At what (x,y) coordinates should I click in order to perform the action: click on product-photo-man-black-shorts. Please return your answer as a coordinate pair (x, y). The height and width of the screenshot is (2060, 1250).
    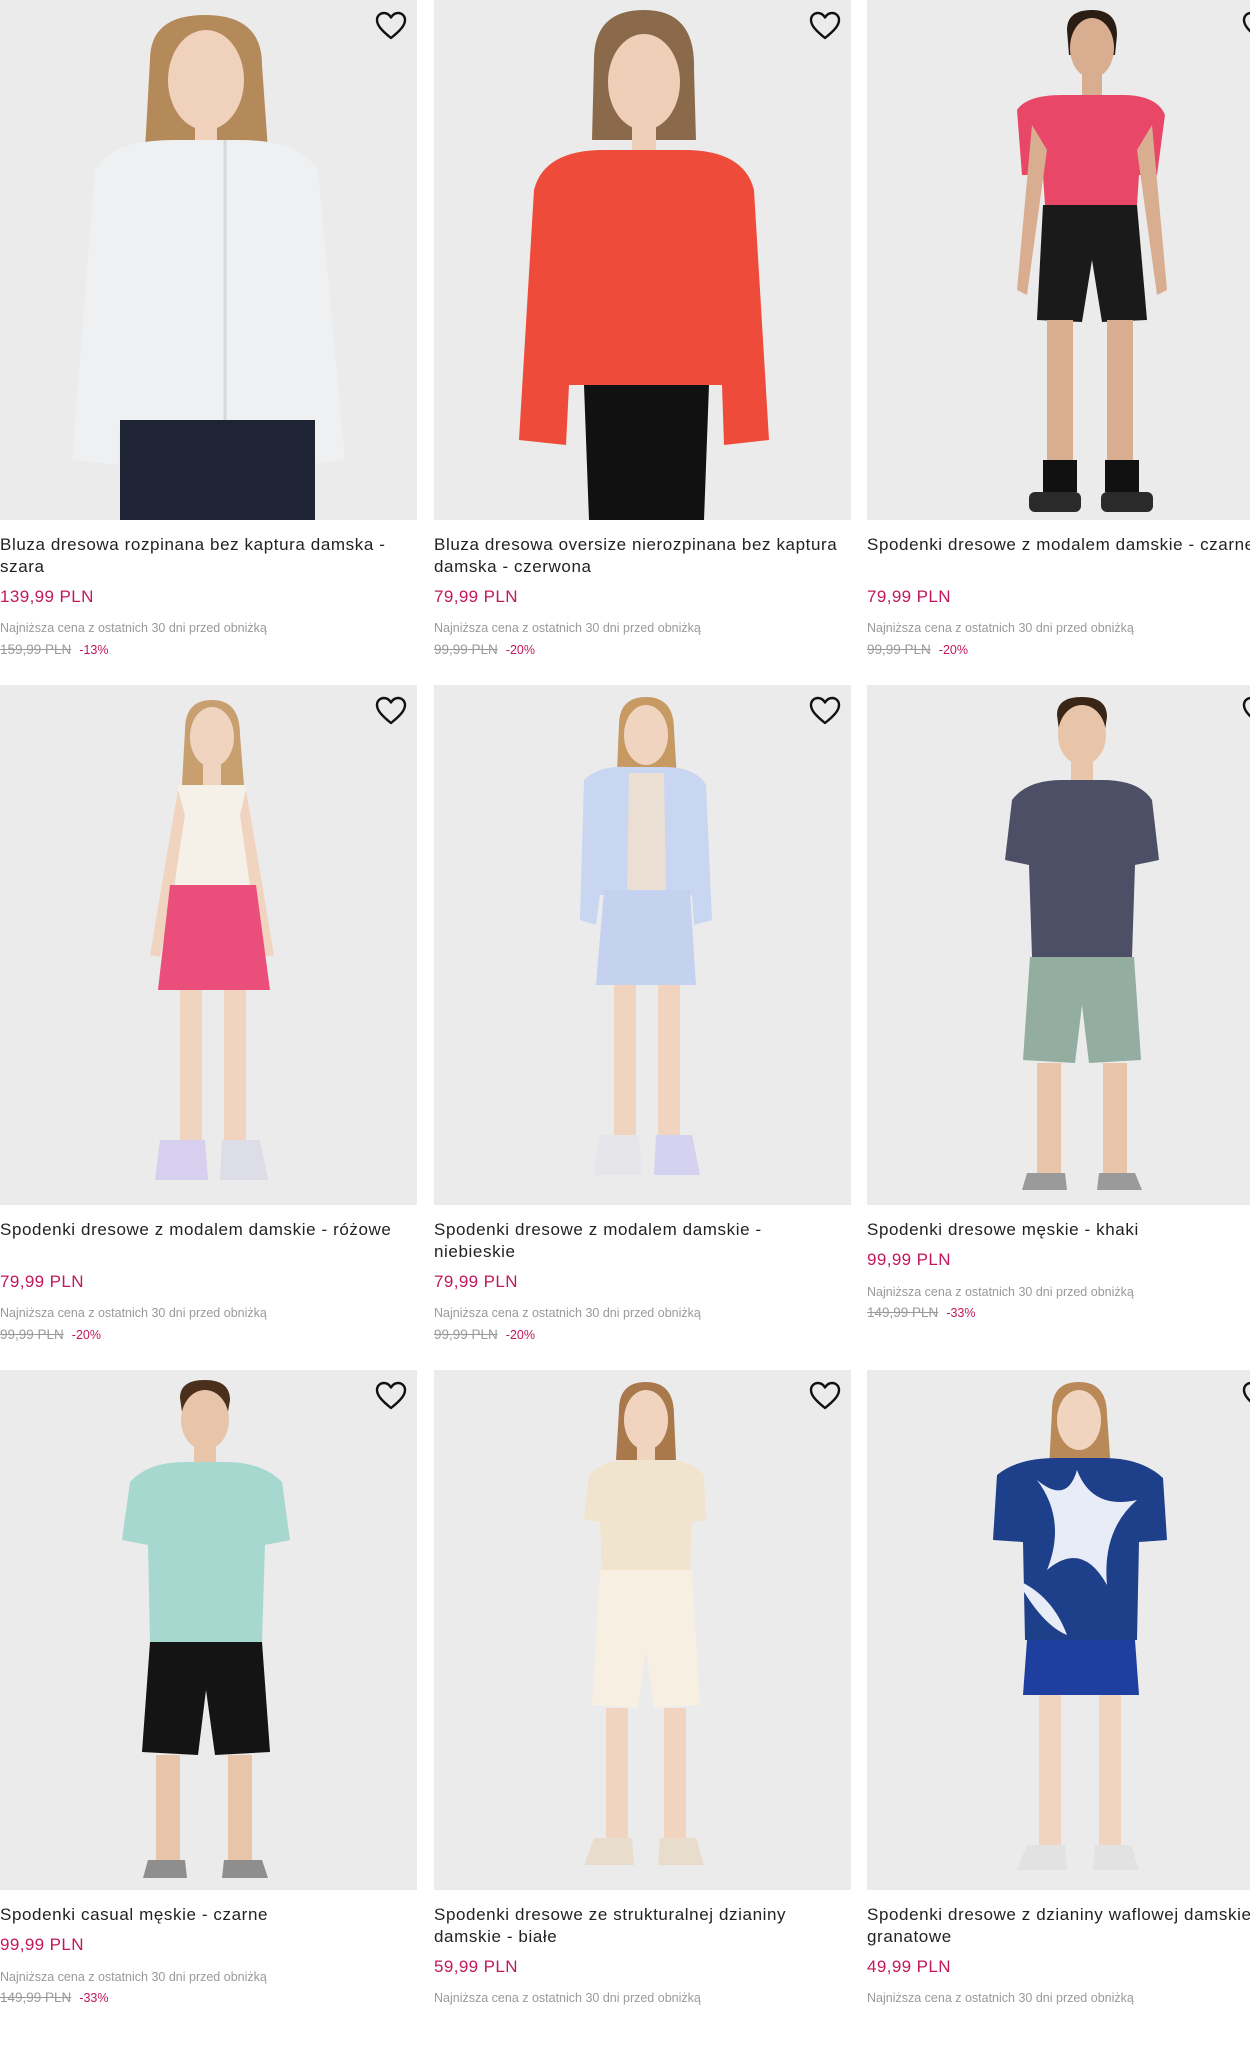
    Looking at the image, I should click on (206, 1629).